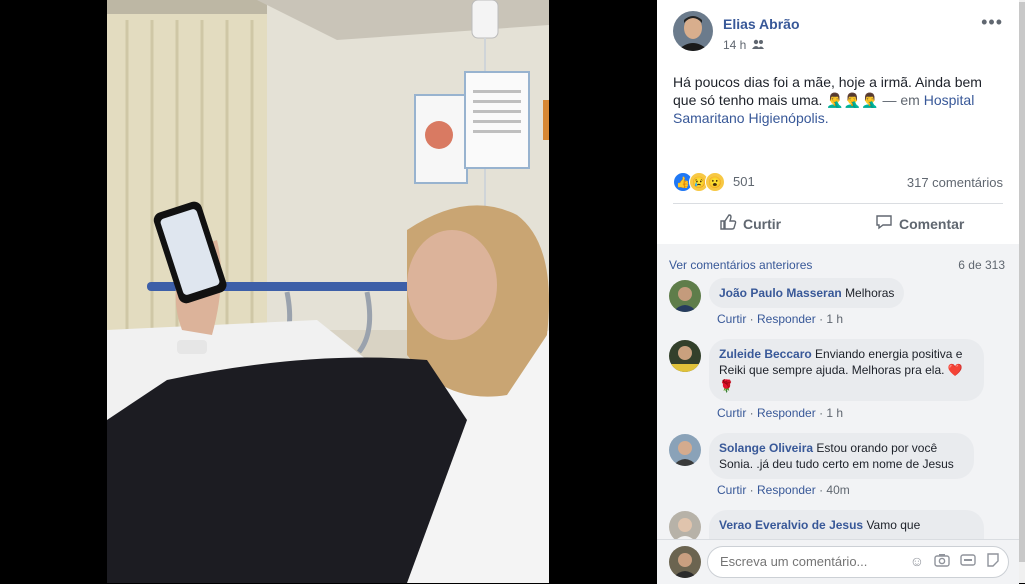 The image size is (1025, 584). I want to click on comment-composer: ☺, so click(838, 561).